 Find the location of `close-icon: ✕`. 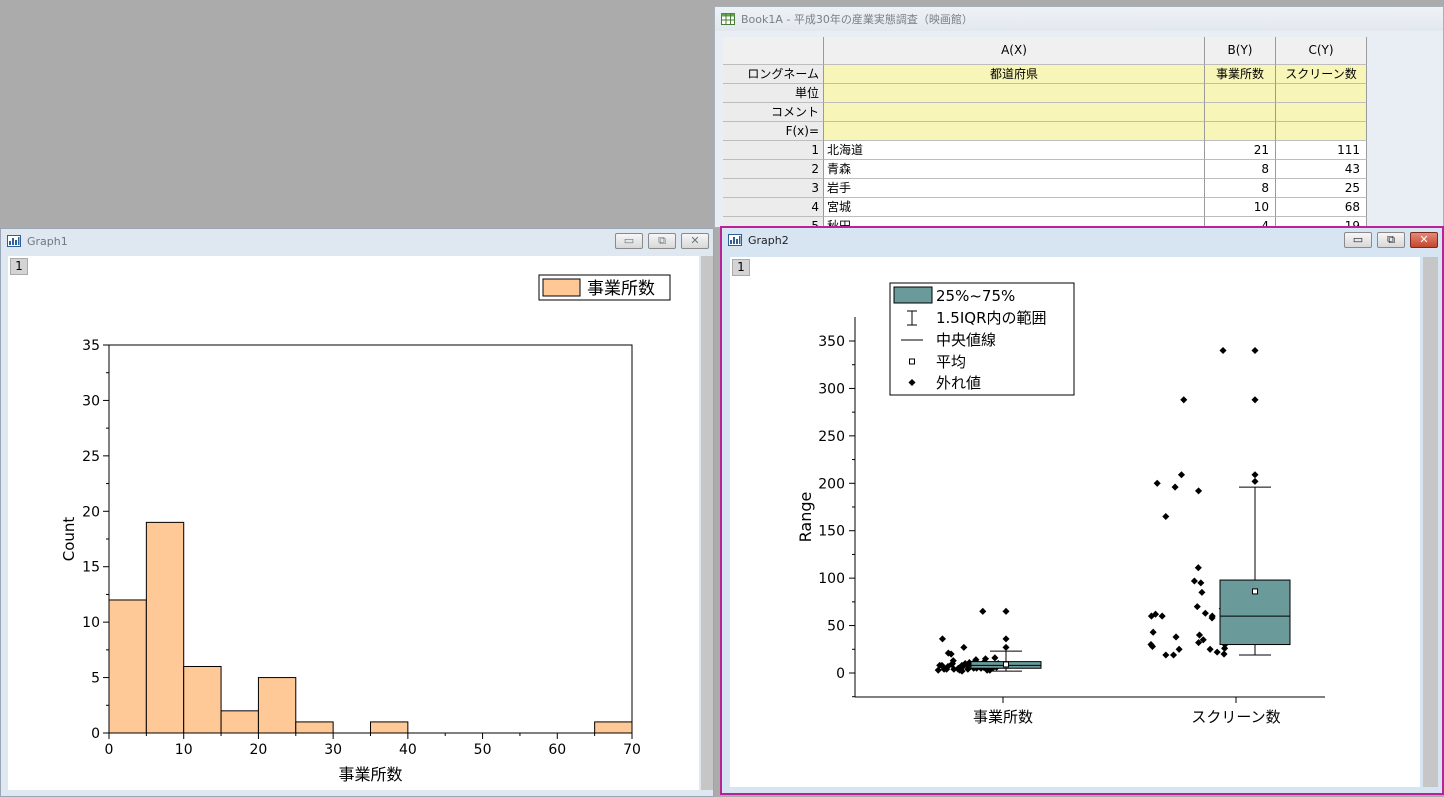

close-icon: ✕ is located at coordinates (1424, 239).